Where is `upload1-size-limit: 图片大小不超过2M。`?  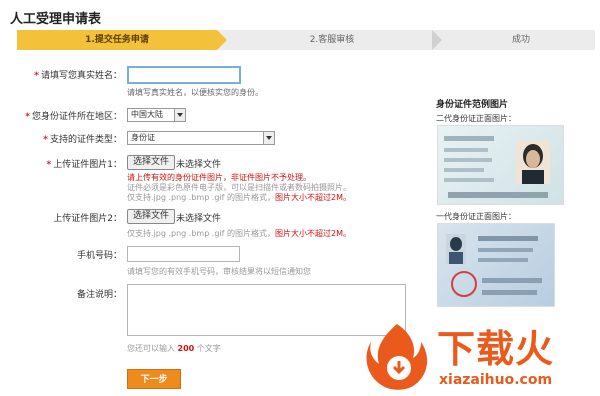 upload1-size-limit: 图片大小不超过2M。 is located at coordinates (313, 197).